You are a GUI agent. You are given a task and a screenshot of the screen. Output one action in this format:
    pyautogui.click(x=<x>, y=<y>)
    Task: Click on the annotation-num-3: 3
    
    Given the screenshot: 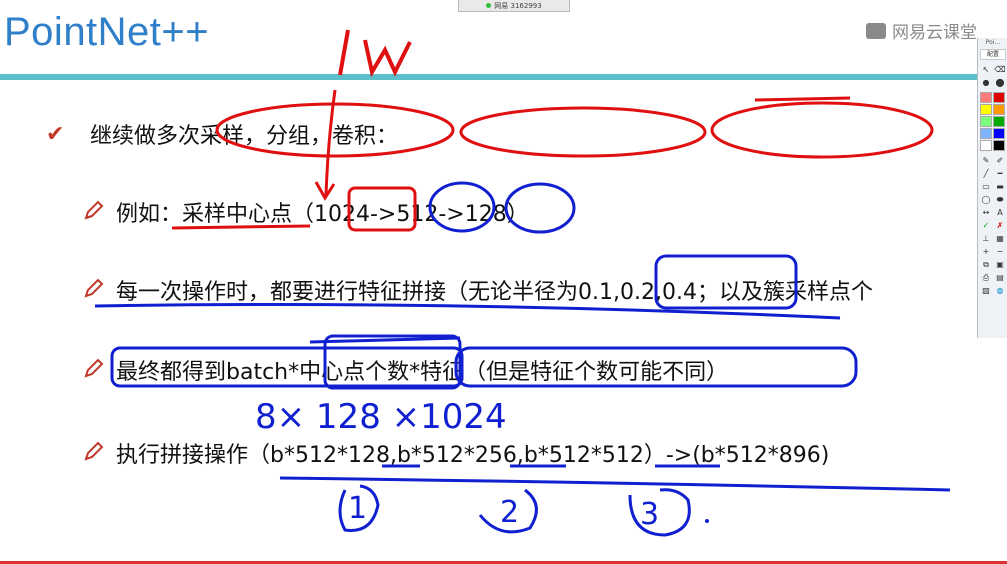 What is the action you would take?
    pyautogui.click(x=649, y=514)
    